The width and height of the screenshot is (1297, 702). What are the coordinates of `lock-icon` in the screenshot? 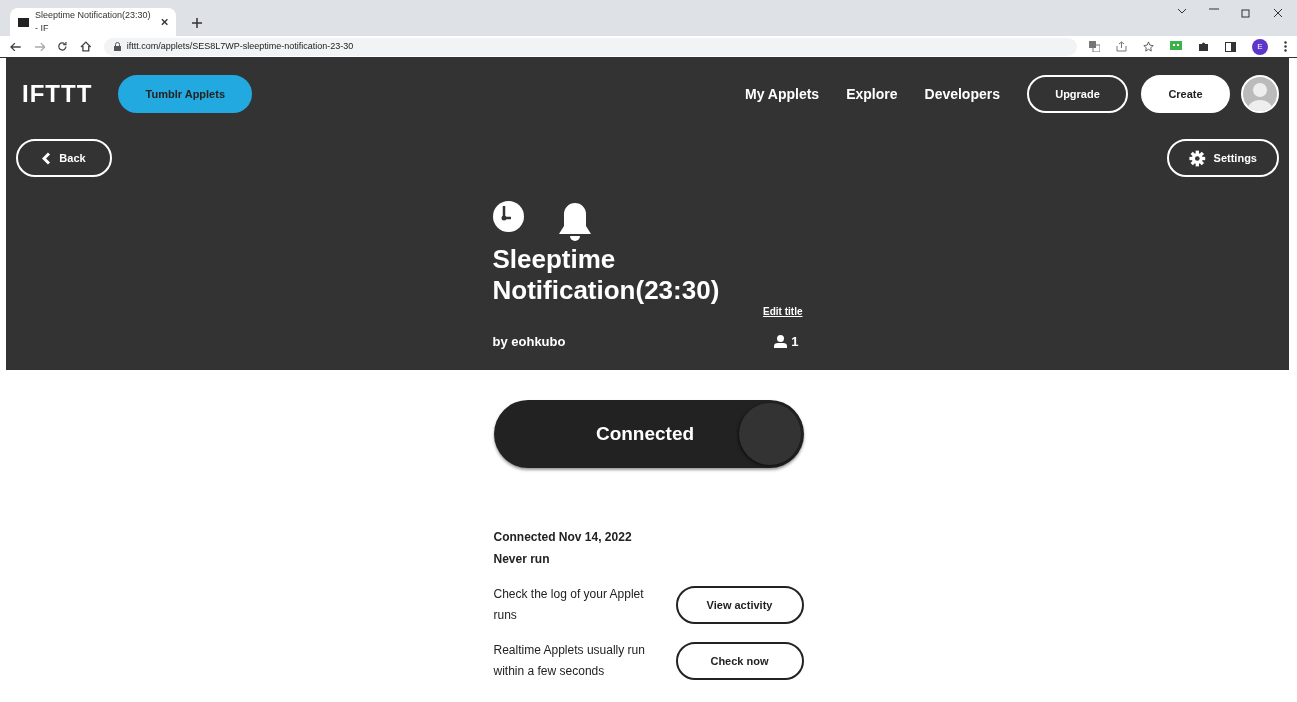 It's located at (117, 46).